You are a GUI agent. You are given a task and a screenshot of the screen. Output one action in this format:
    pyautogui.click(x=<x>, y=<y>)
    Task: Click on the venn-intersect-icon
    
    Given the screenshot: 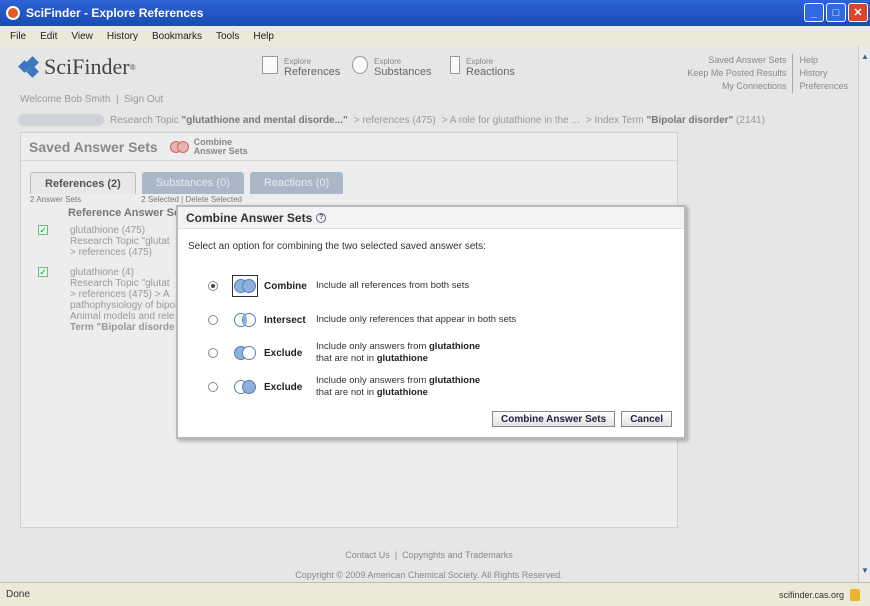 What is the action you would take?
    pyautogui.click(x=245, y=320)
    